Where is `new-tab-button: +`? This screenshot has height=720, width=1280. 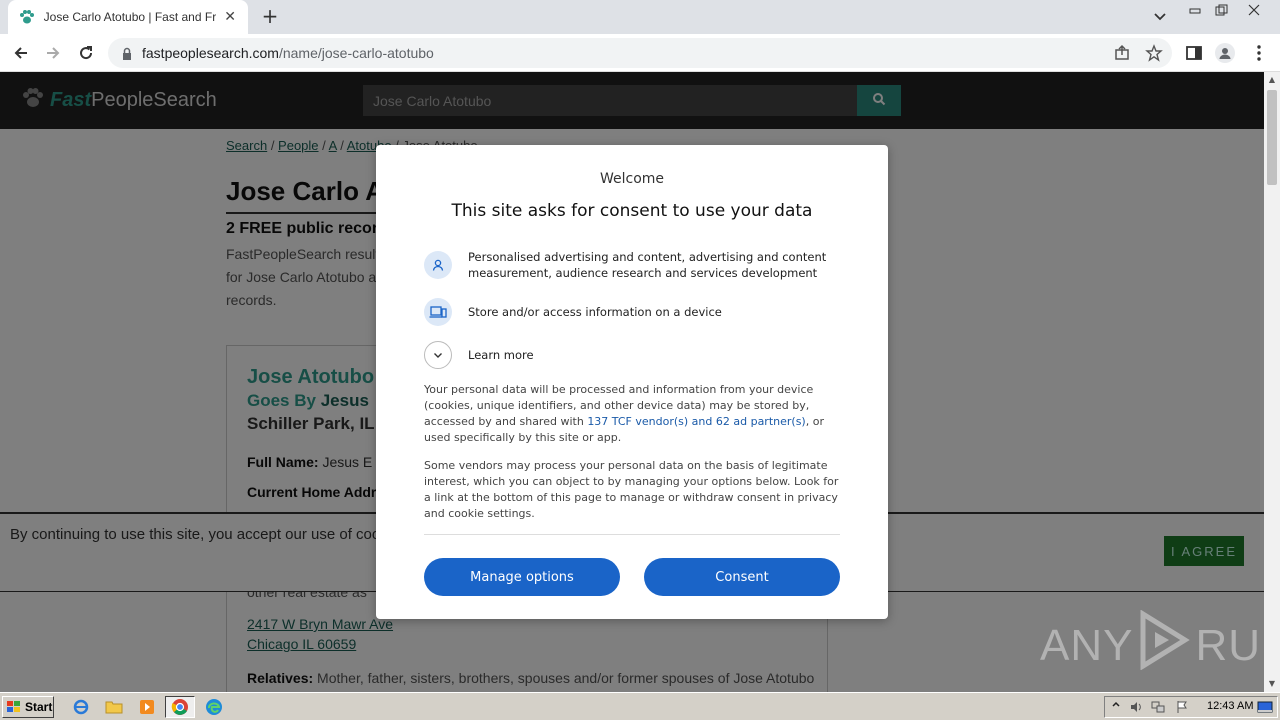 new-tab-button: + is located at coordinates (270, 17).